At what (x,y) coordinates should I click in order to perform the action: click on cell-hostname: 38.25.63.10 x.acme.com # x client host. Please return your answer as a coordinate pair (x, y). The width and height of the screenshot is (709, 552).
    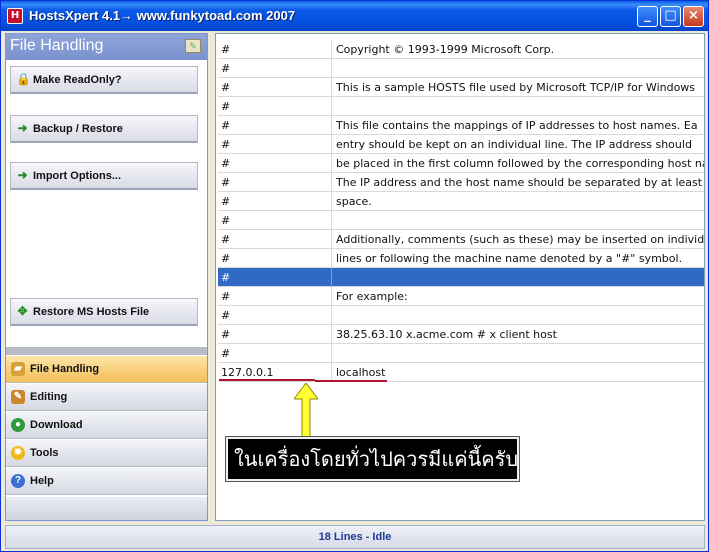
    Looking at the image, I should click on (518, 334).